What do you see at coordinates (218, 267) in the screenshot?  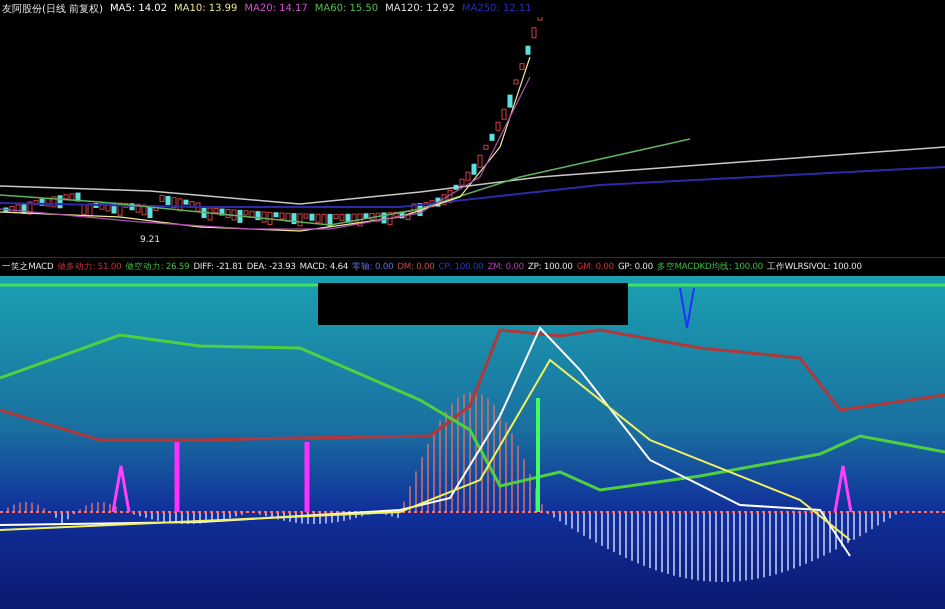 I see `indicator-value: DIFF: -21.81` at bounding box center [218, 267].